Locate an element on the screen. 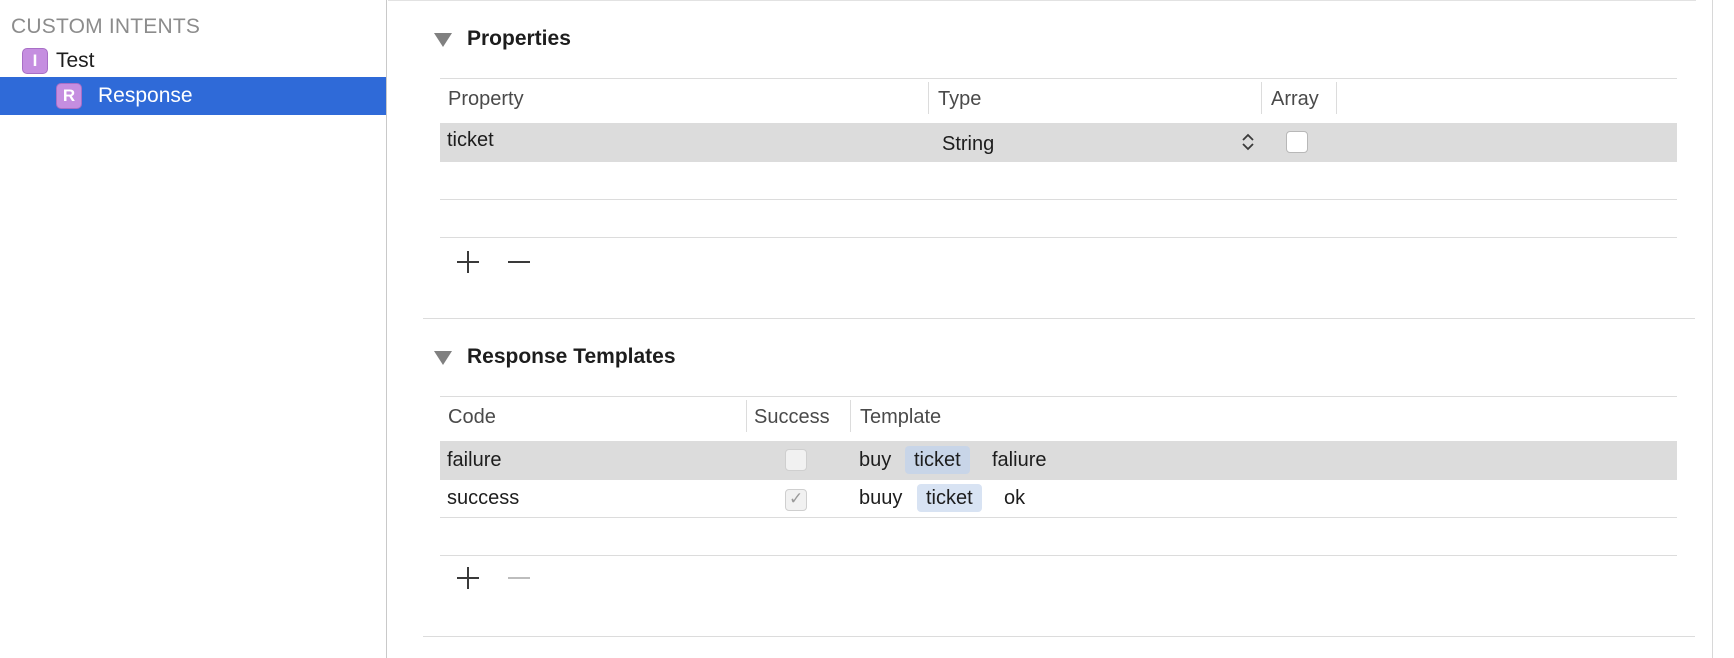 The image size is (1734, 658). sidebar-header: CUSTOM INTENTS is located at coordinates (106, 26).